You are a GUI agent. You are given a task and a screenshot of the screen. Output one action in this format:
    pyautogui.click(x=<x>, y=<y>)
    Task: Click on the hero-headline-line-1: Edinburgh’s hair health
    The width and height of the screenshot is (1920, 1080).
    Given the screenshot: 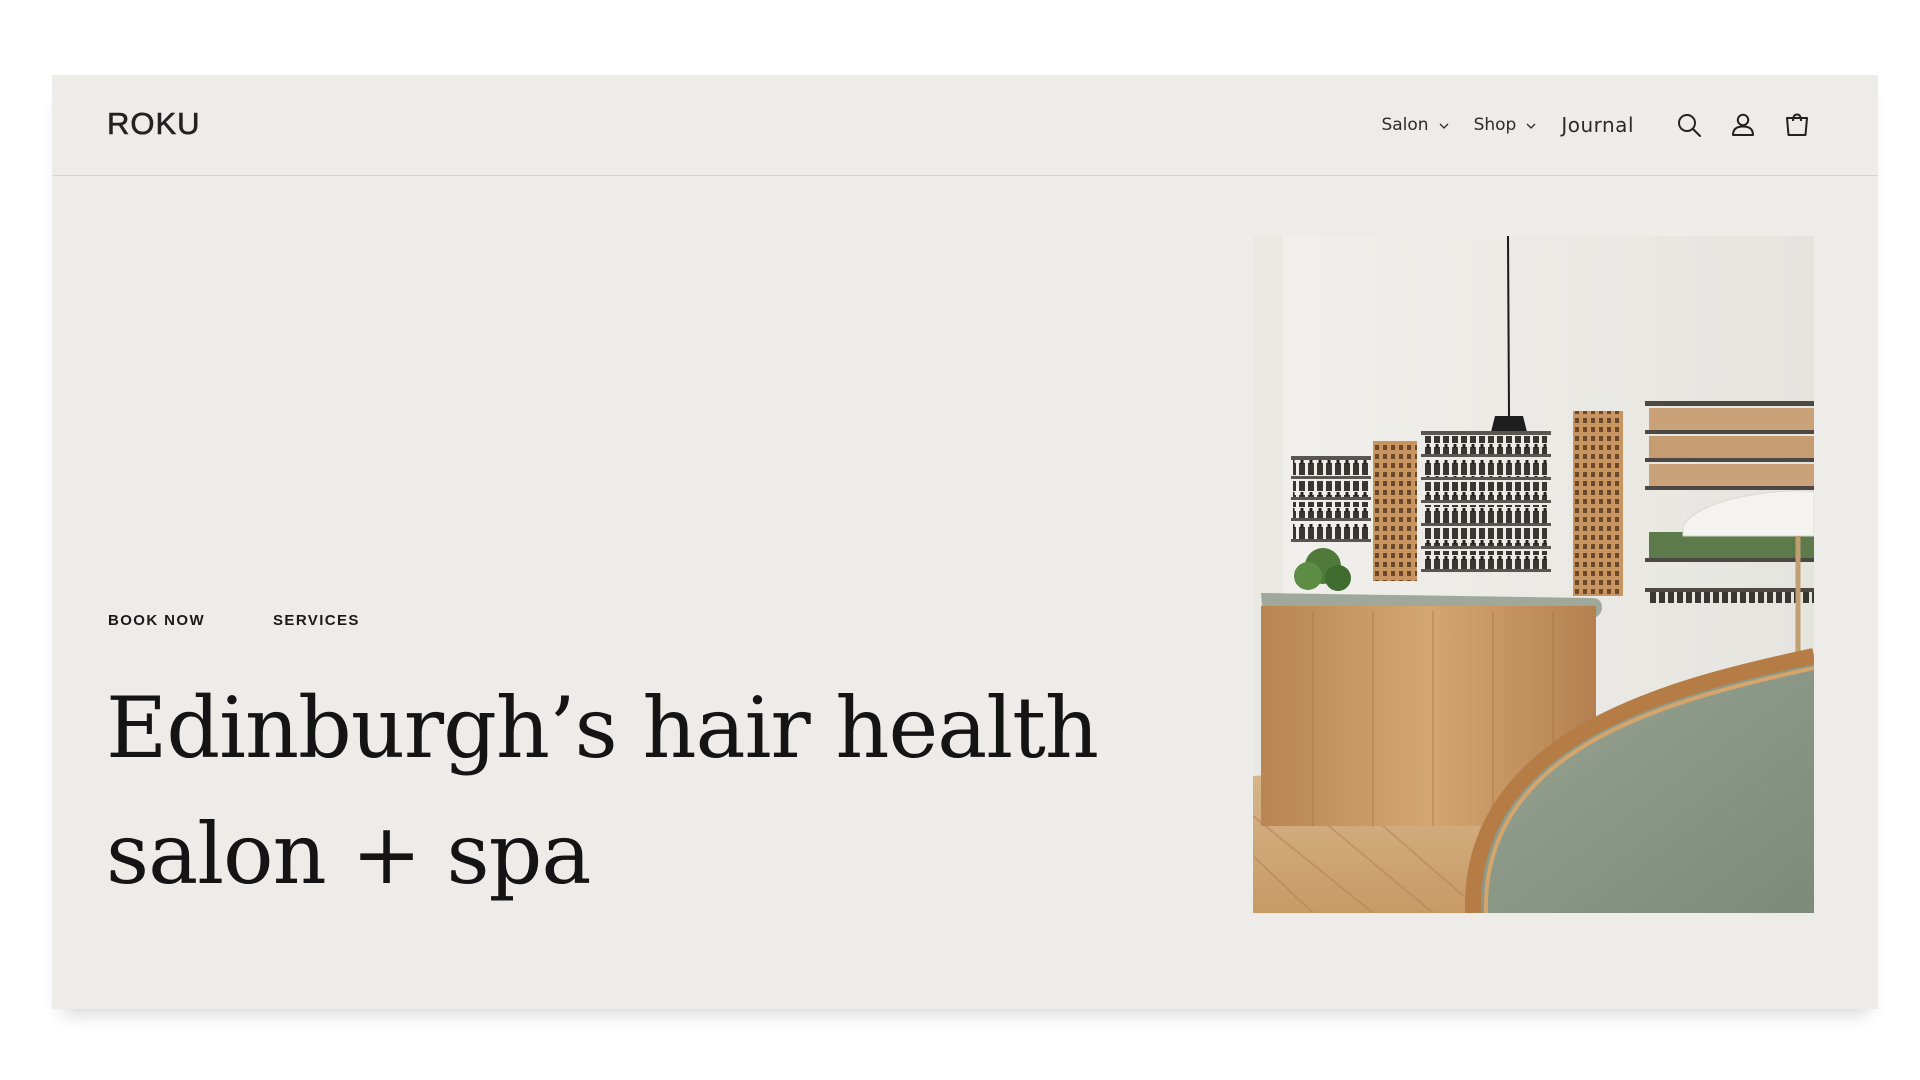 What is the action you would take?
    pyautogui.click(x=602, y=728)
    